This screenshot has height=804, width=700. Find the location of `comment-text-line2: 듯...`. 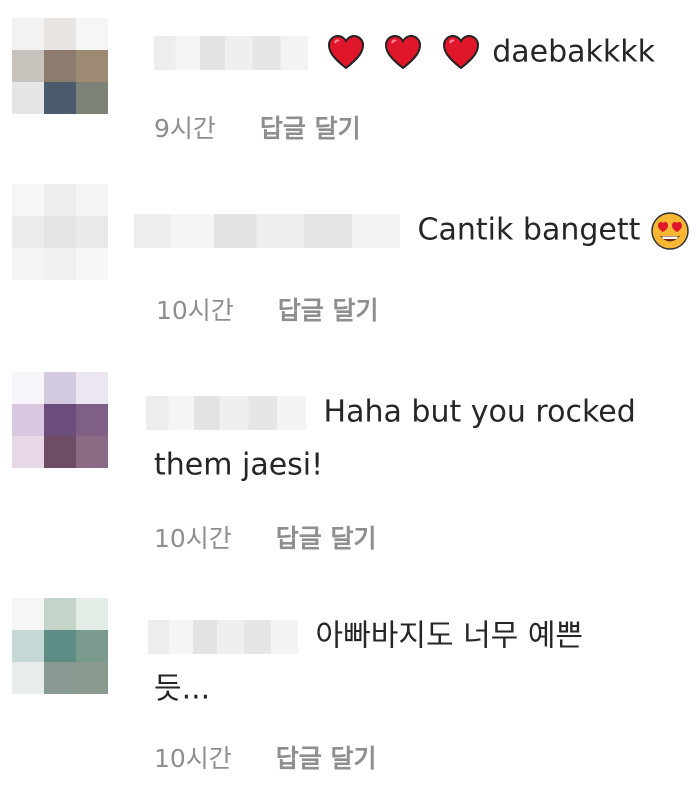

comment-text-line2: 듯... is located at coordinates (182, 688).